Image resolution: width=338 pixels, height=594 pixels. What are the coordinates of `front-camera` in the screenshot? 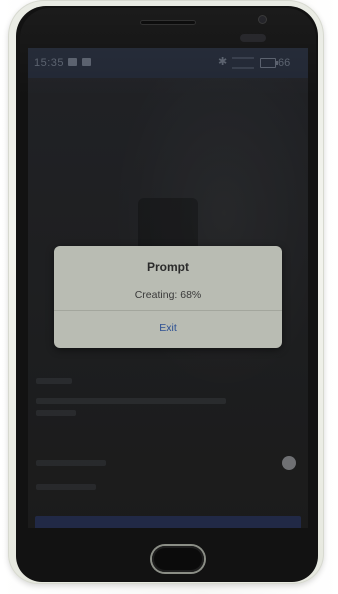 It's located at (262, 19).